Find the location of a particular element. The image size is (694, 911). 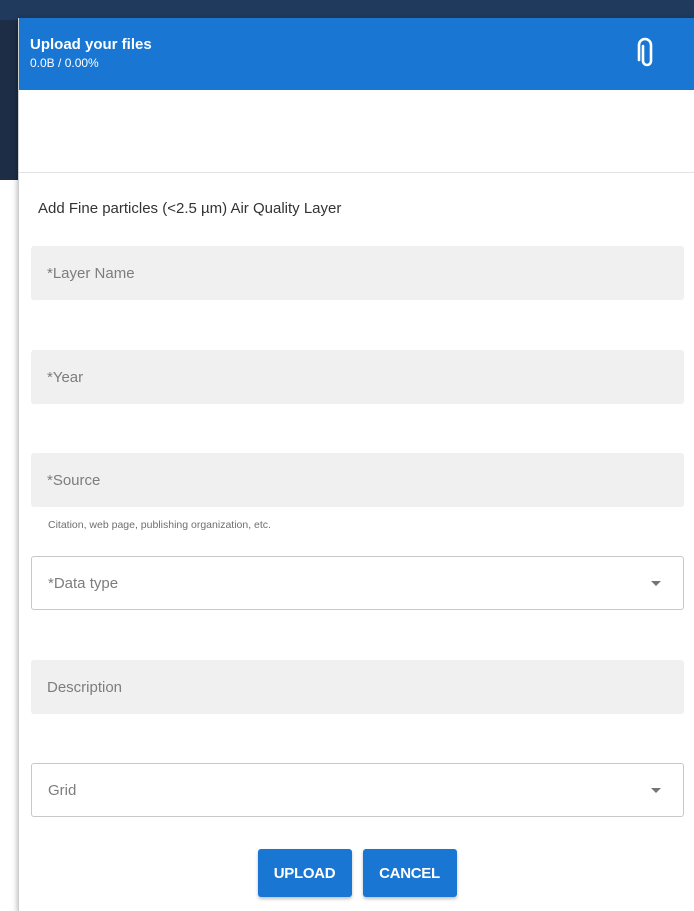

layer-name-placeholder: *Layer Name is located at coordinates (91, 273).